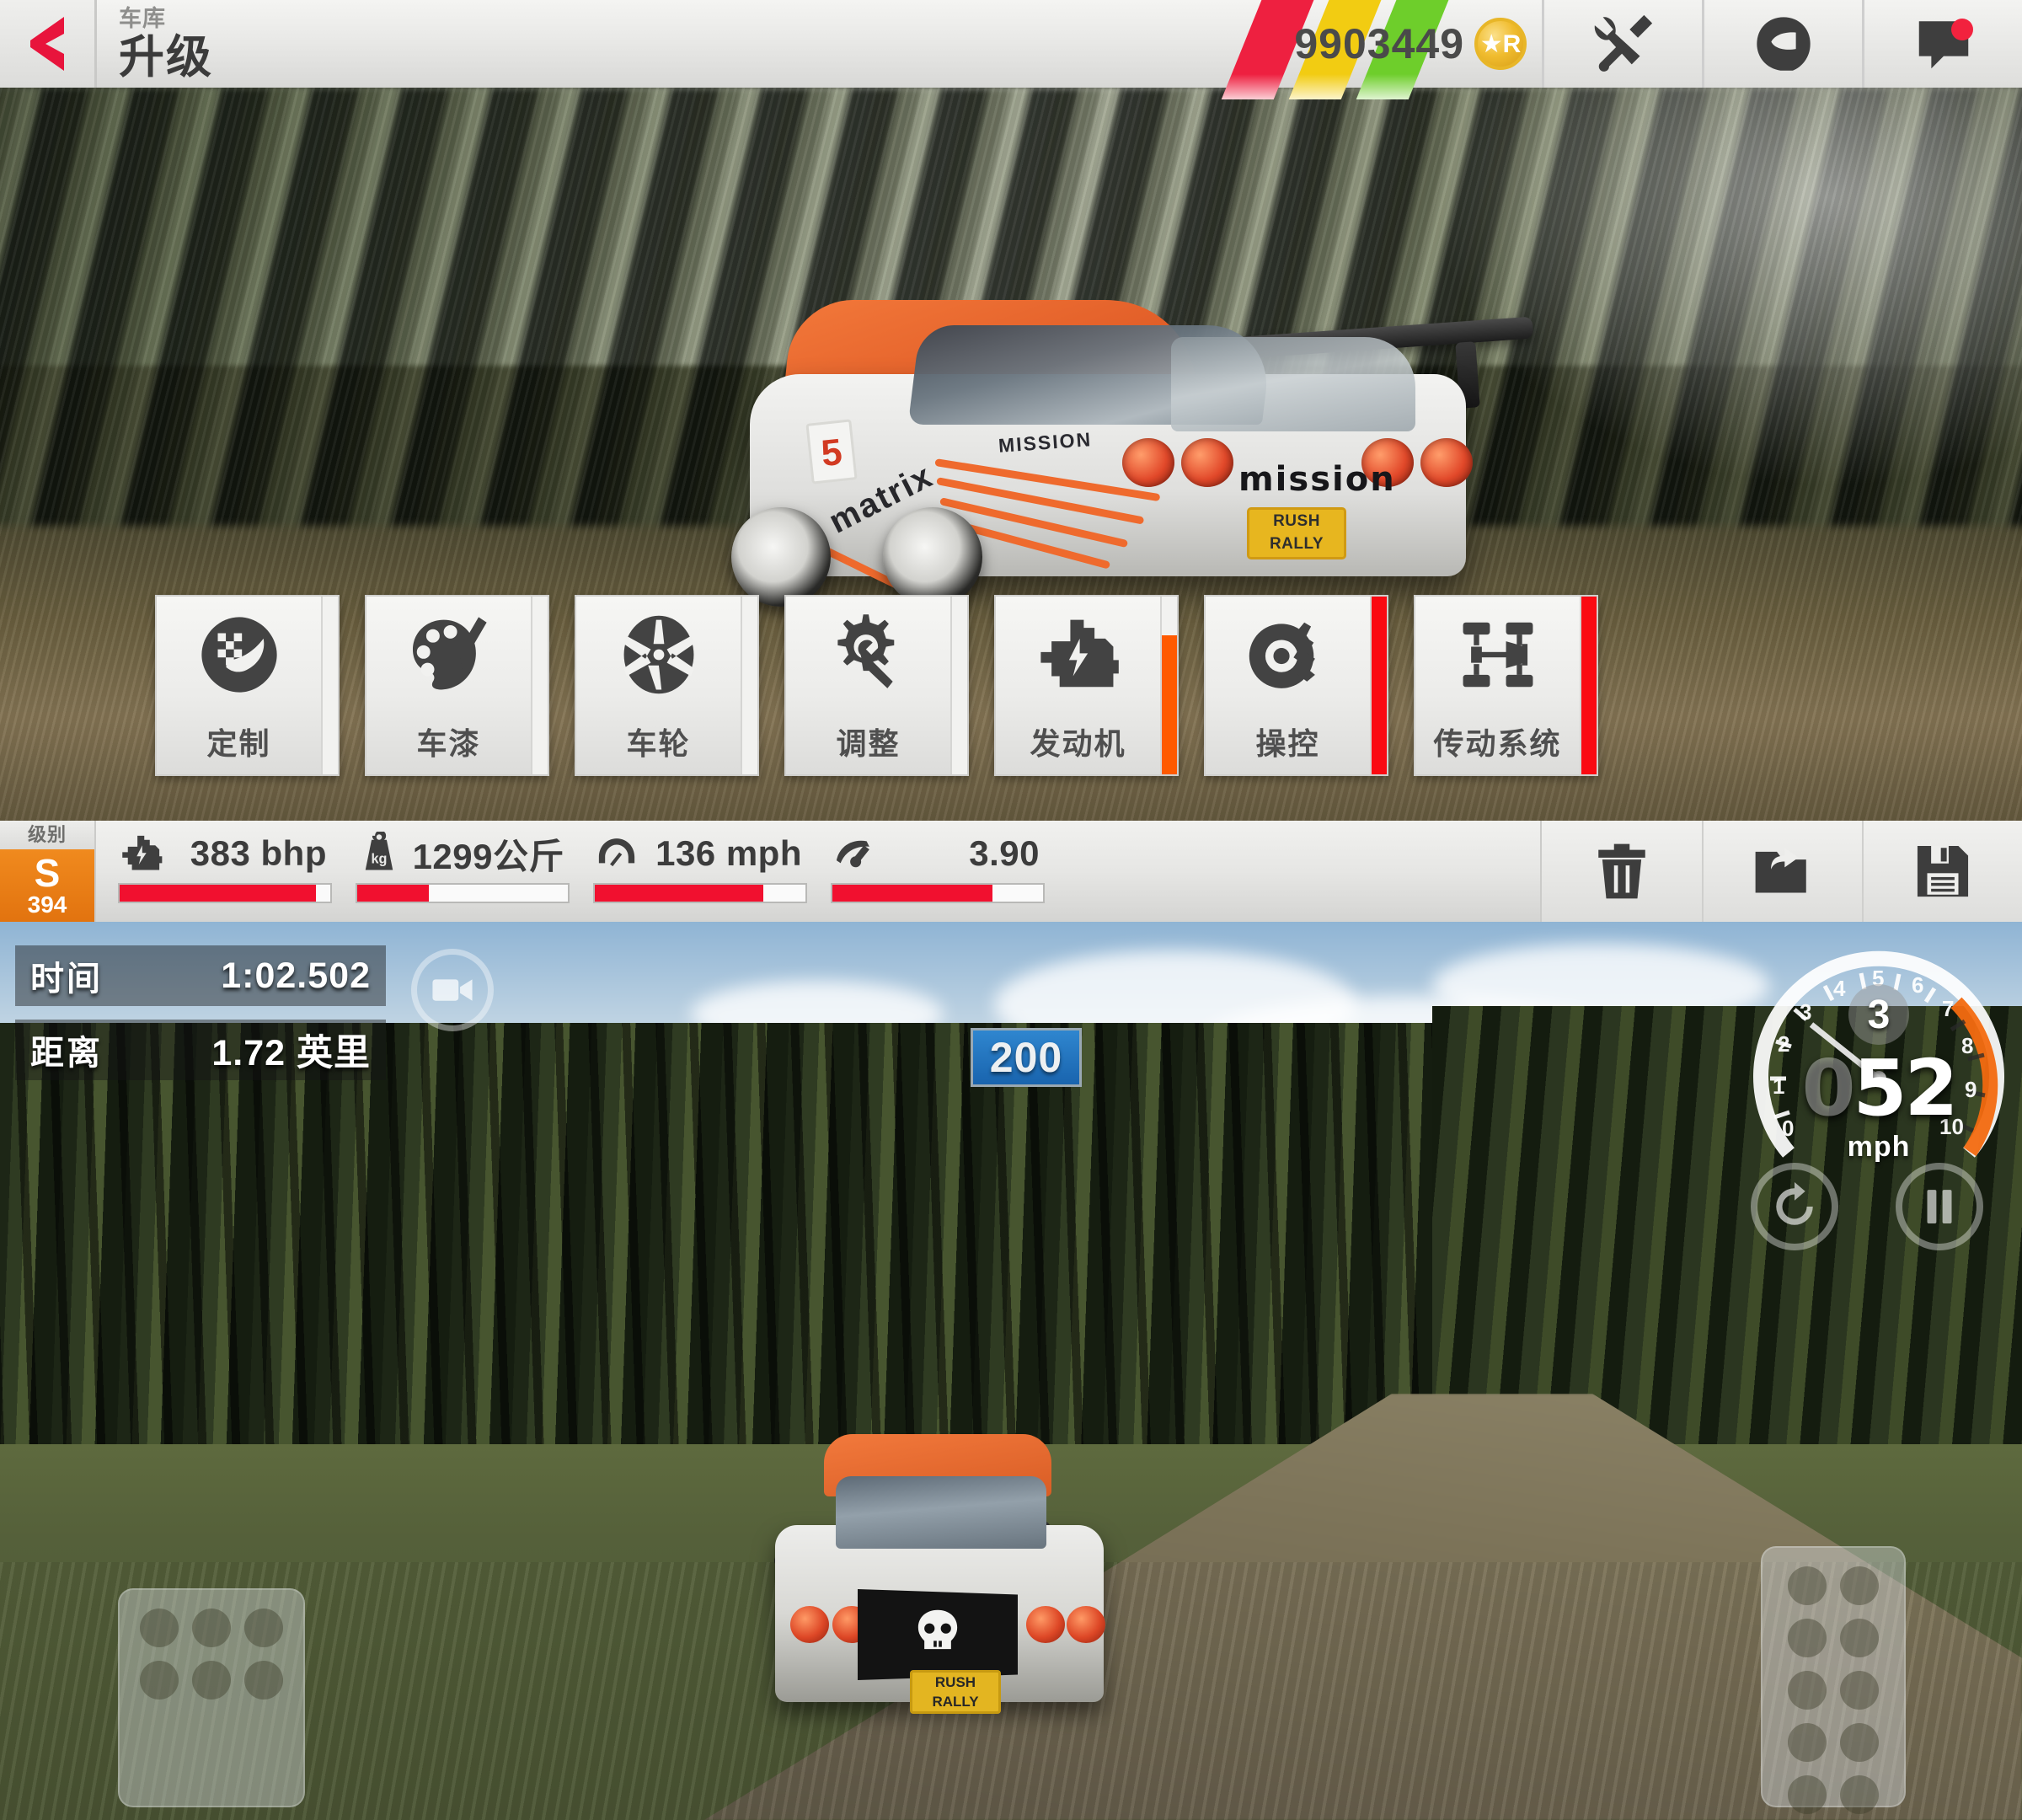 This screenshot has height=1820, width=2022. I want to click on speed-number: 52, so click(1905, 1088).